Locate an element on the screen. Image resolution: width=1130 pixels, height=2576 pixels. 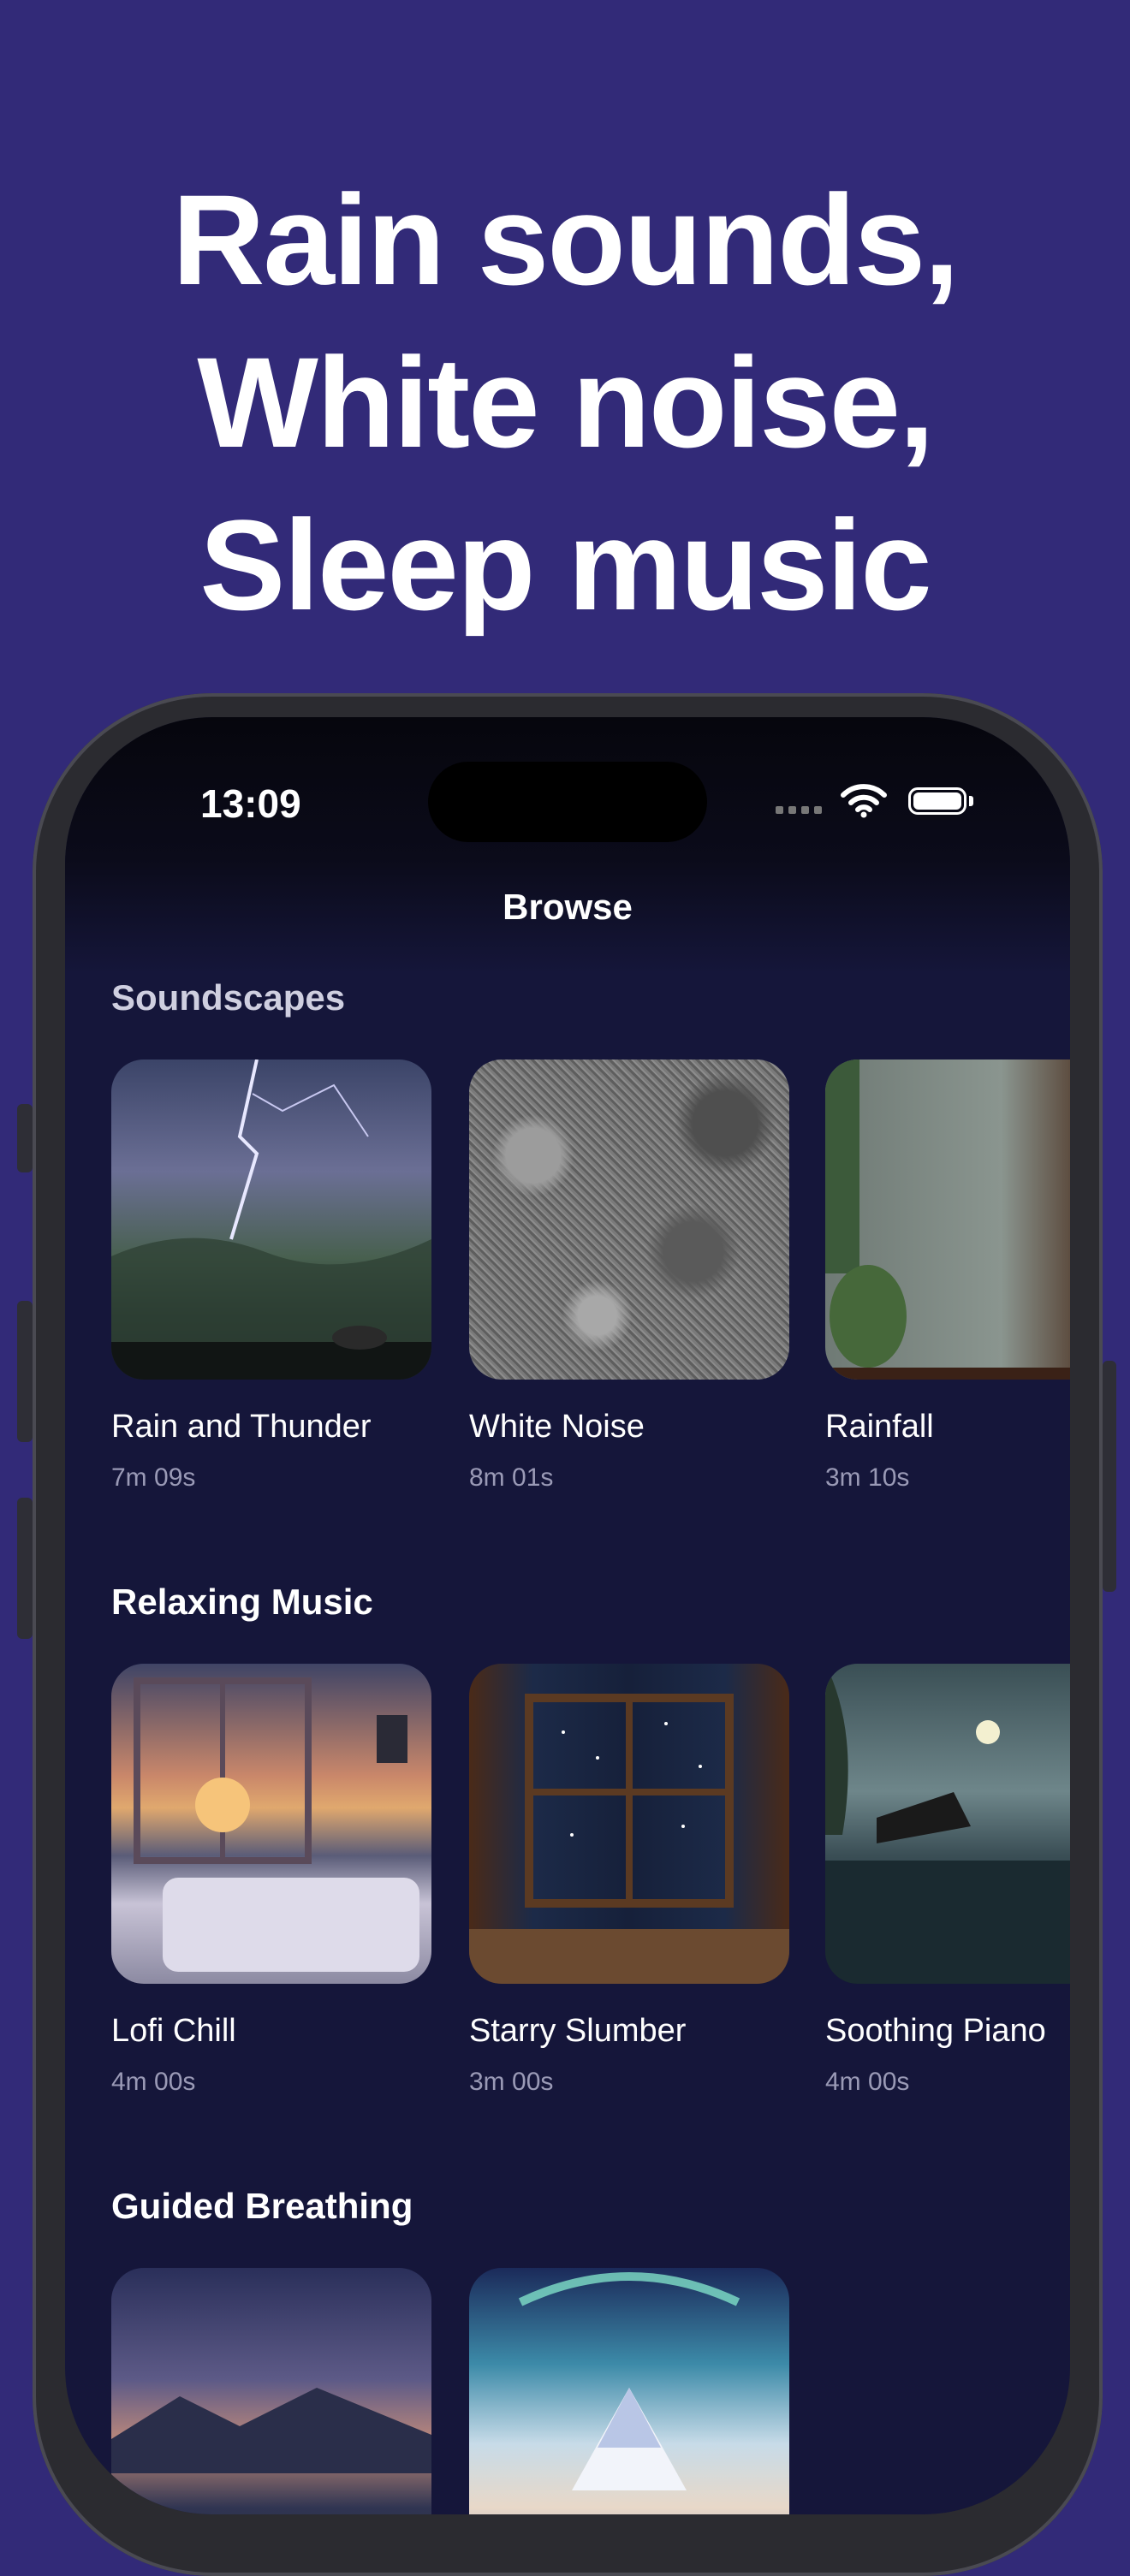
nav-title: Browse is located at coordinates (568, 907).